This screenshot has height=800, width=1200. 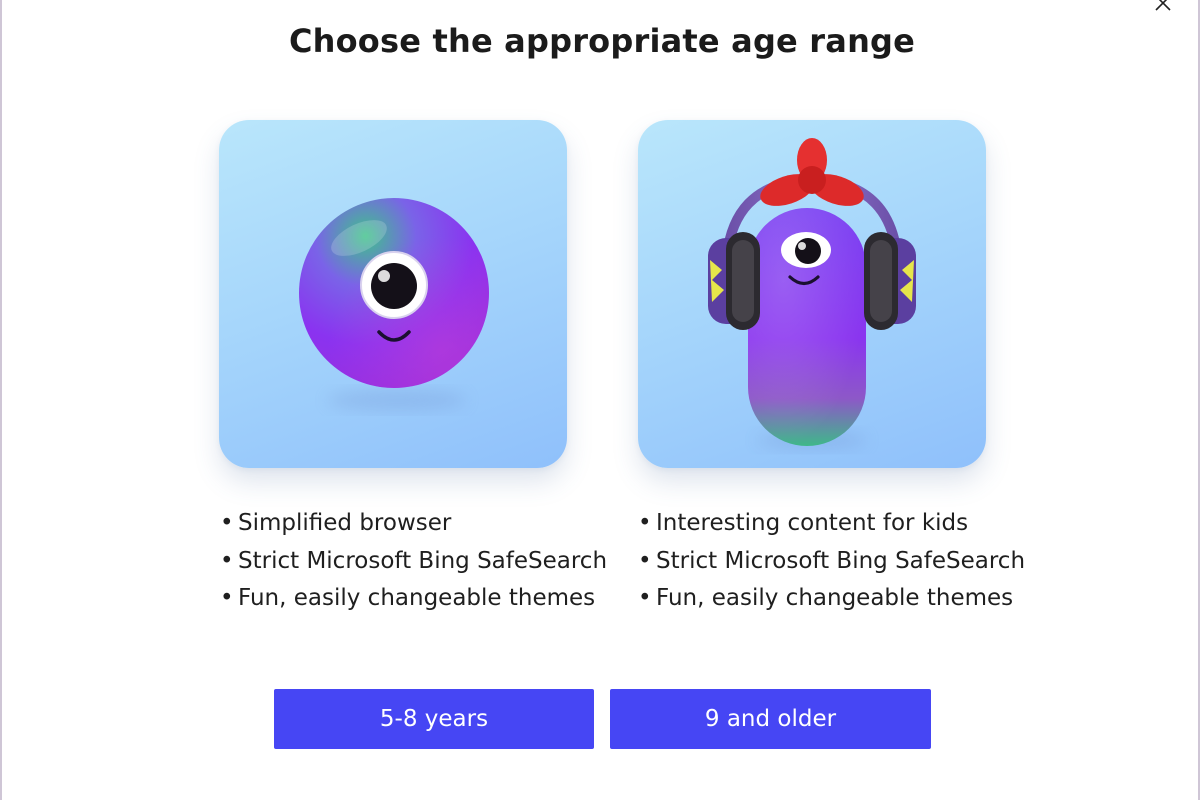 What do you see at coordinates (602, 41) in the screenshot?
I see `dialog-title: Choose the appropriate age range` at bounding box center [602, 41].